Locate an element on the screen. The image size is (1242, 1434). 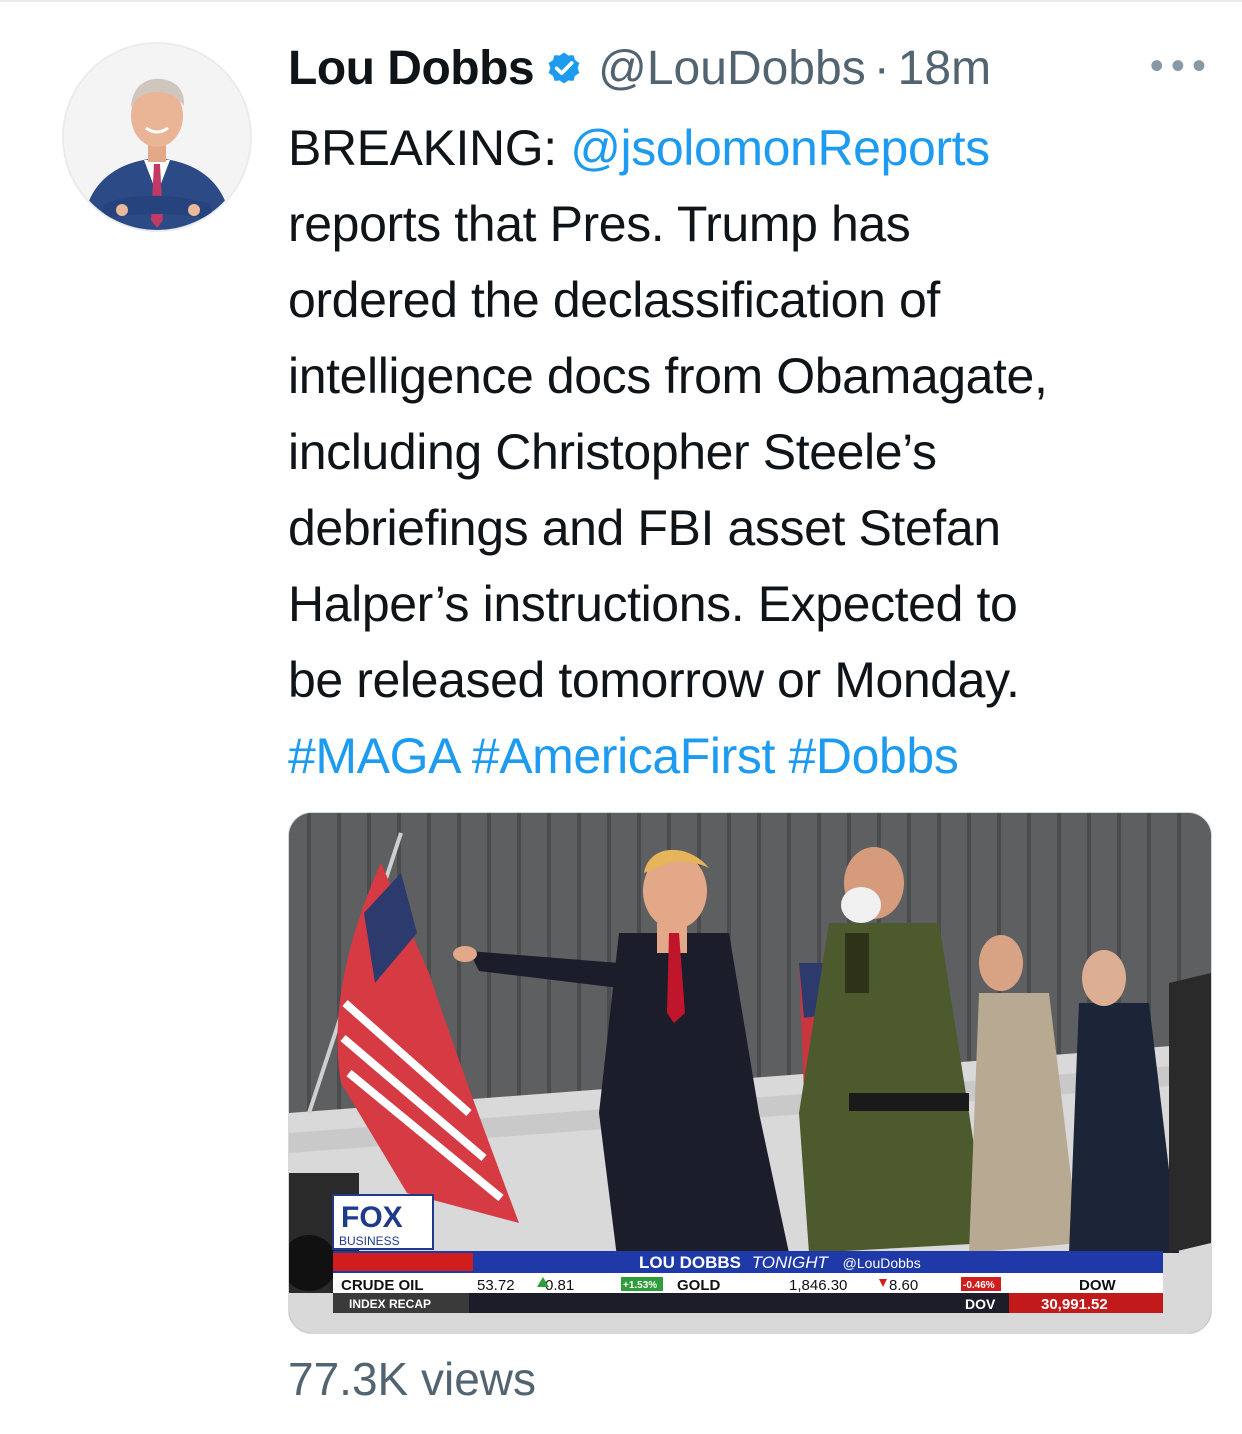
tweet-line: BREAKING: @jsolomonReports is located at coordinates (753, 148).